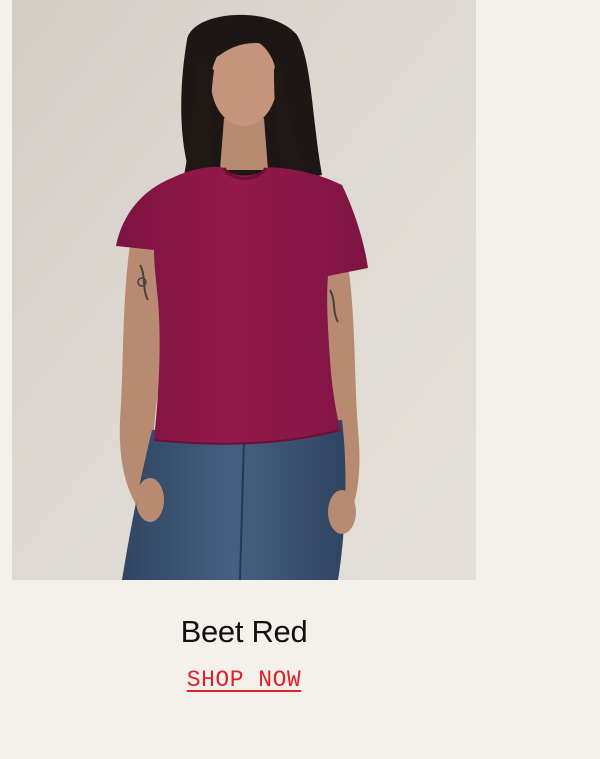  Describe the element at coordinates (244, 631) in the screenshot. I see `product-name: Beet Red` at that location.